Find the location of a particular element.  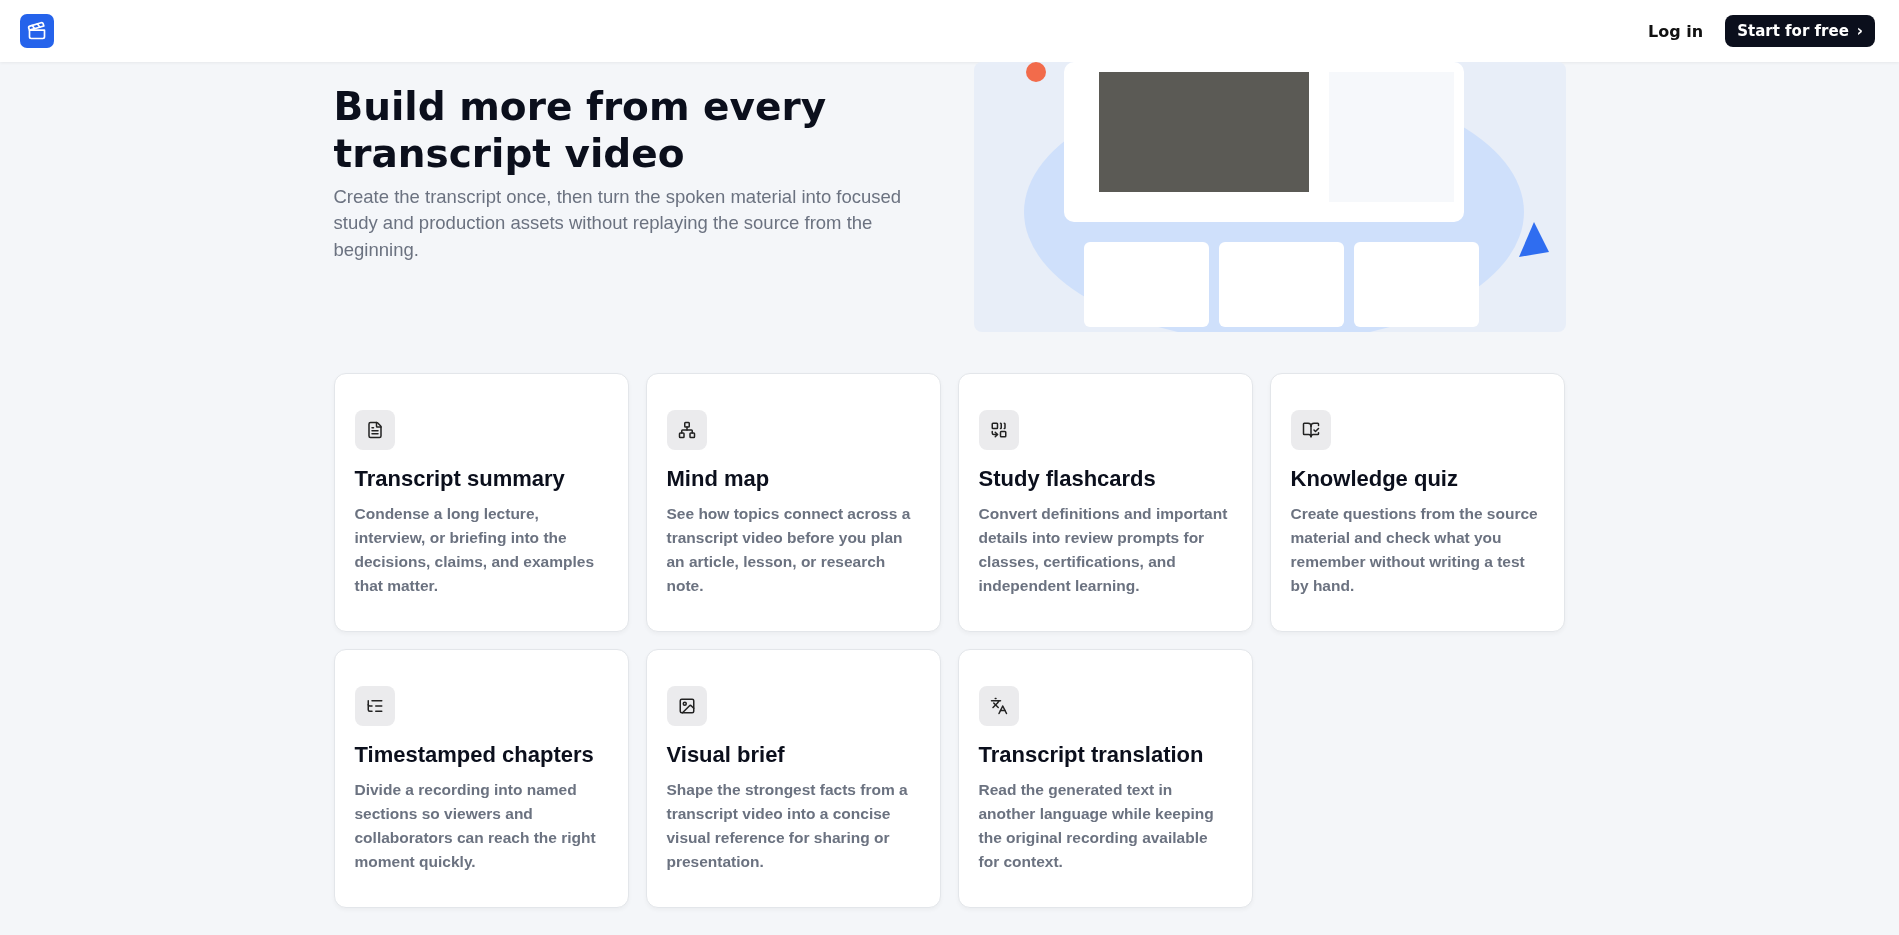

app-logo is located at coordinates (37, 31).